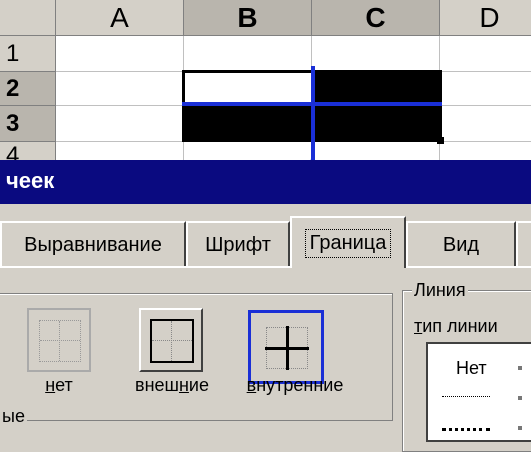 The width and height of the screenshot is (531, 452). What do you see at coordinates (376, 18) in the screenshot?
I see `column-header-c: C` at bounding box center [376, 18].